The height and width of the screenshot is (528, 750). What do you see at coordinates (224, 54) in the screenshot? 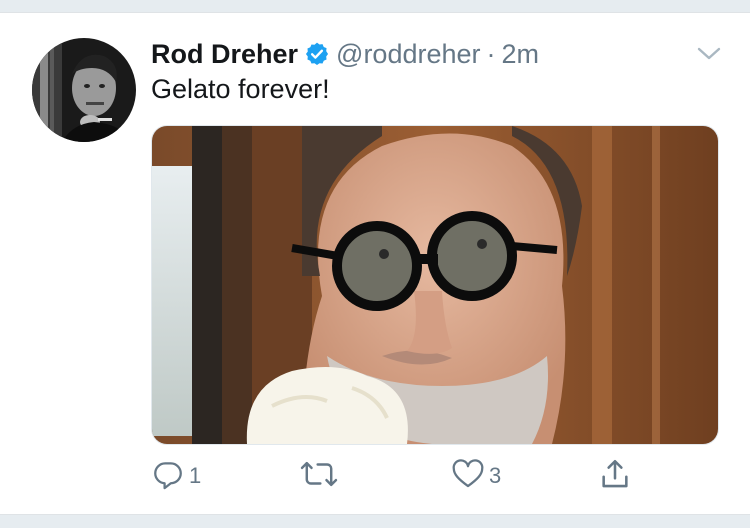
I see `author-name: Rod Dreher` at bounding box center [224, 54].